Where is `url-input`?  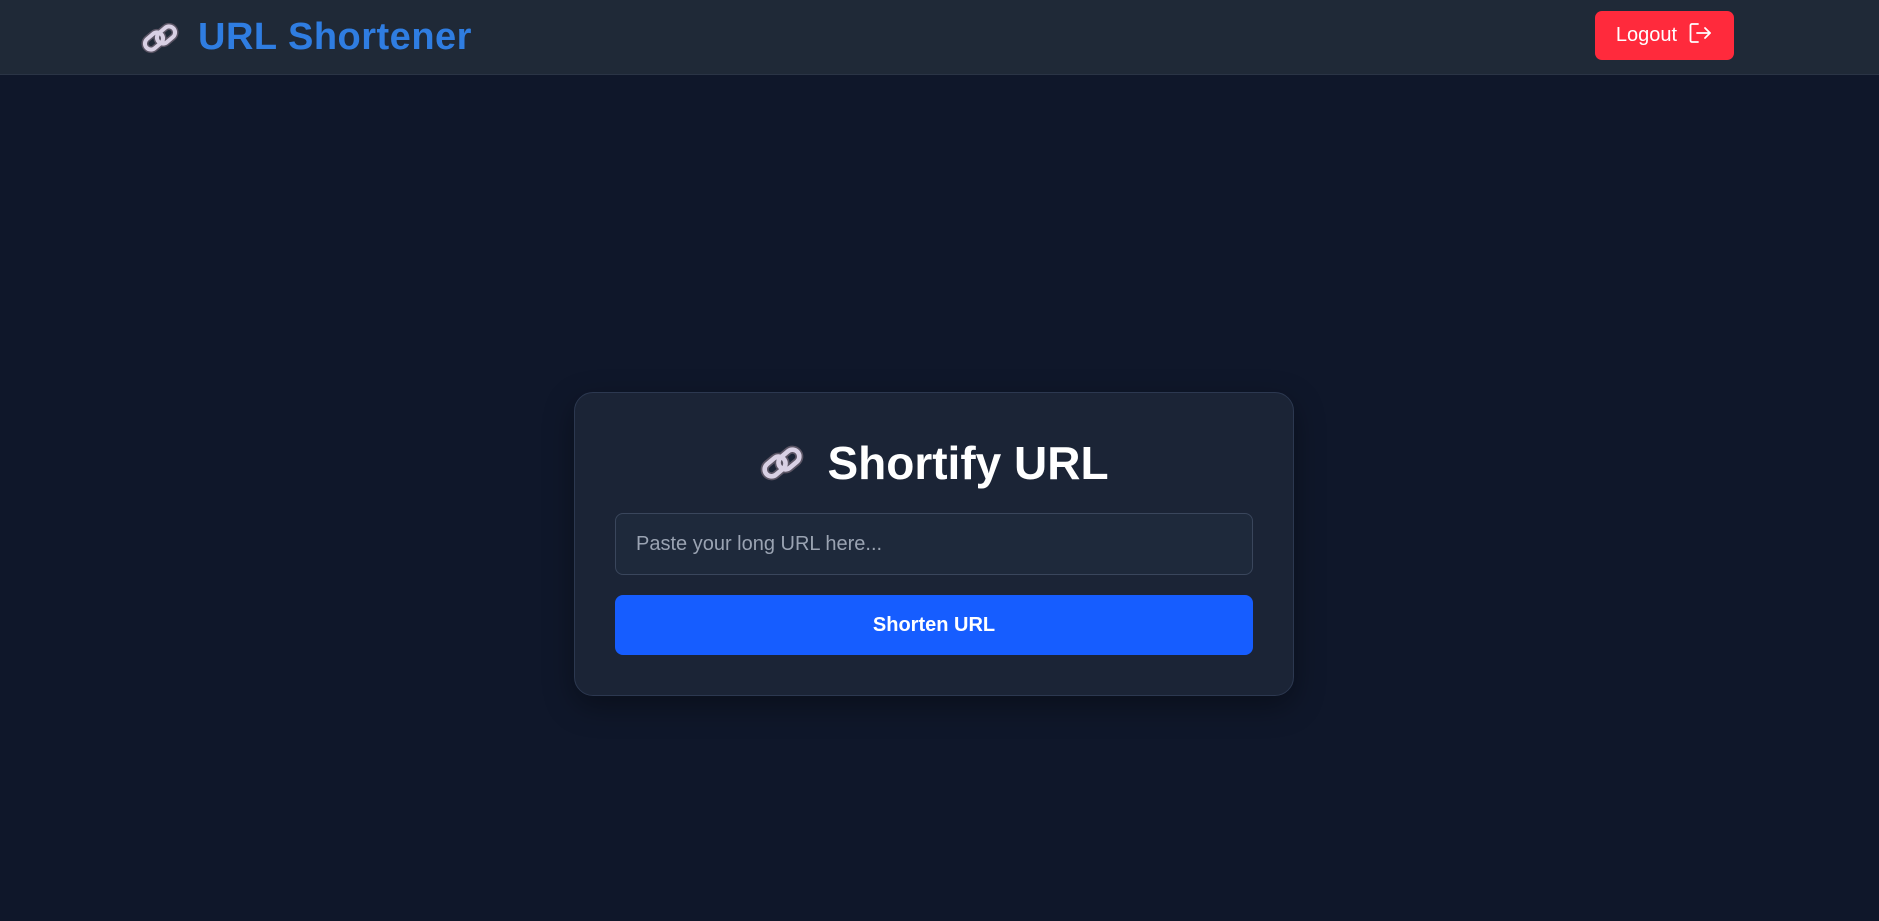
url-input is located at coordinates (934, 544).